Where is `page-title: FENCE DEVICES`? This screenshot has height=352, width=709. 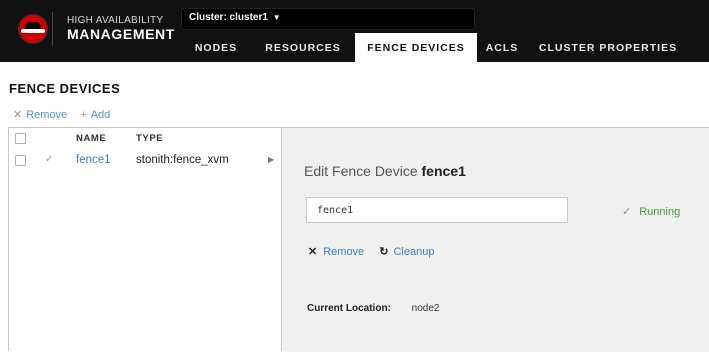
page-title: FENCE DEVICES is located at coordinates (65, 88).